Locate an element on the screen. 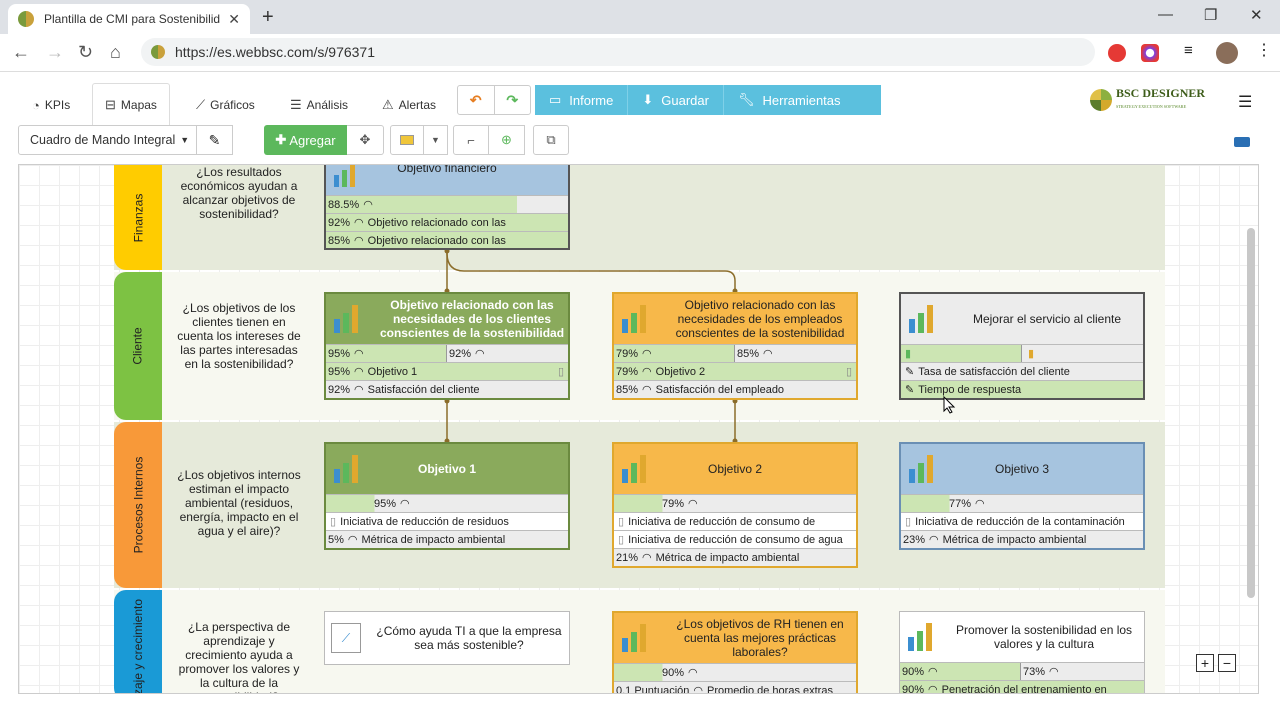 The width and height of the screenshot is (1280, 720). url-field: https://es.webbsc.com/s/976371 is located at coordinates (618, 52).